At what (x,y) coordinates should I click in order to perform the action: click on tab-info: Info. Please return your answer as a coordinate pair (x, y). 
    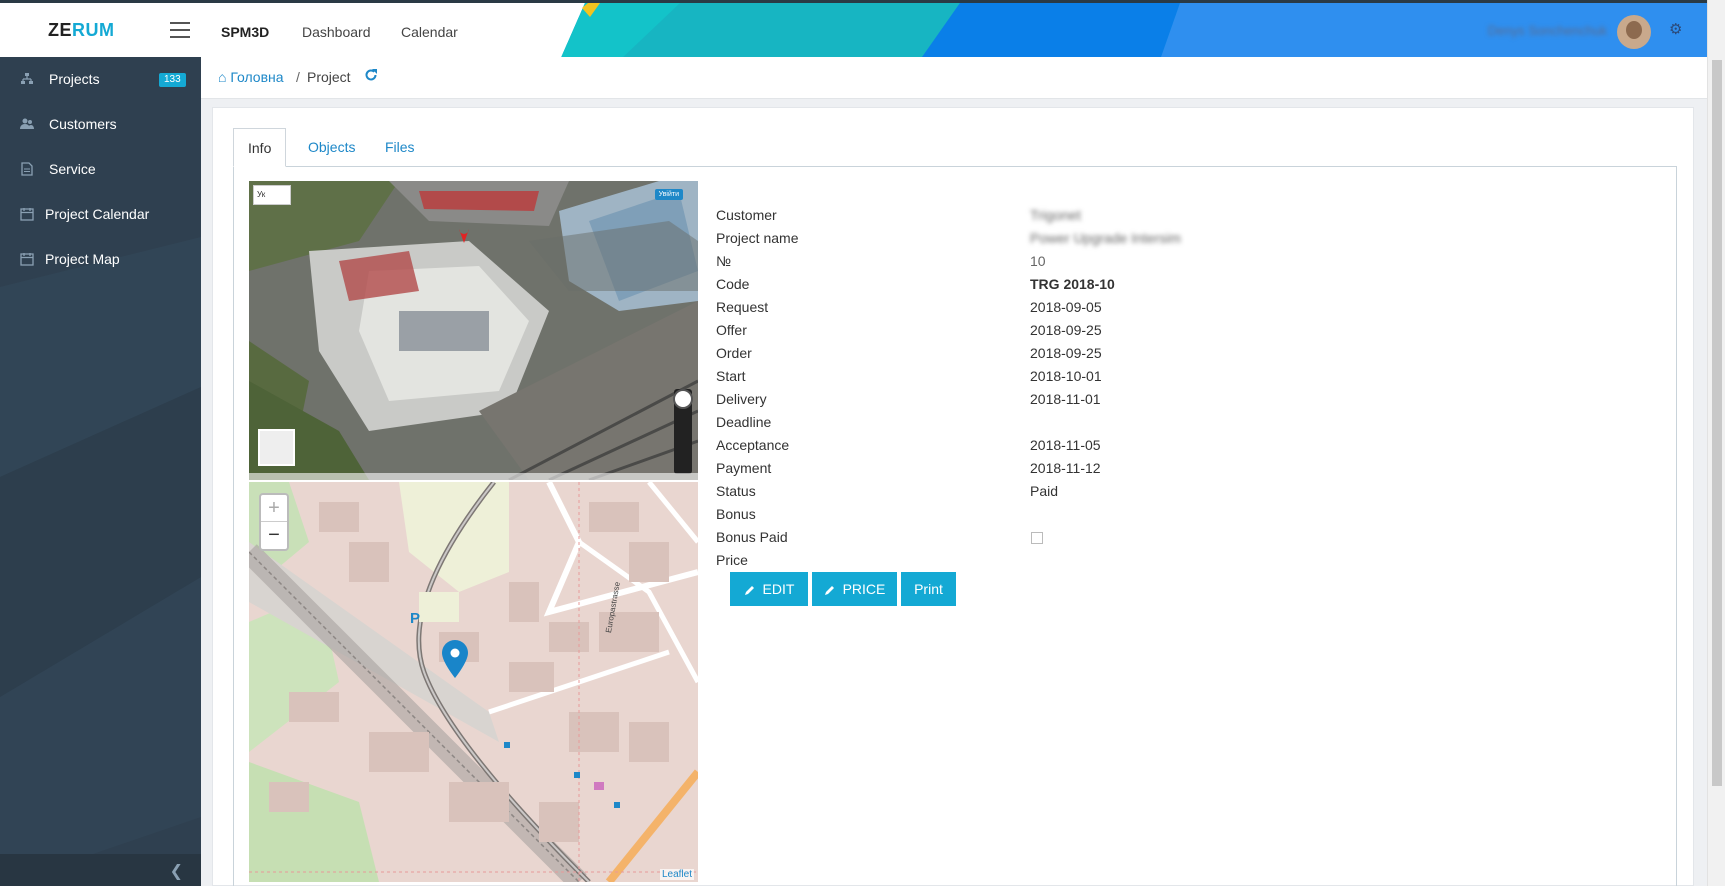
    Looking at the image, I should click on (260, 147).